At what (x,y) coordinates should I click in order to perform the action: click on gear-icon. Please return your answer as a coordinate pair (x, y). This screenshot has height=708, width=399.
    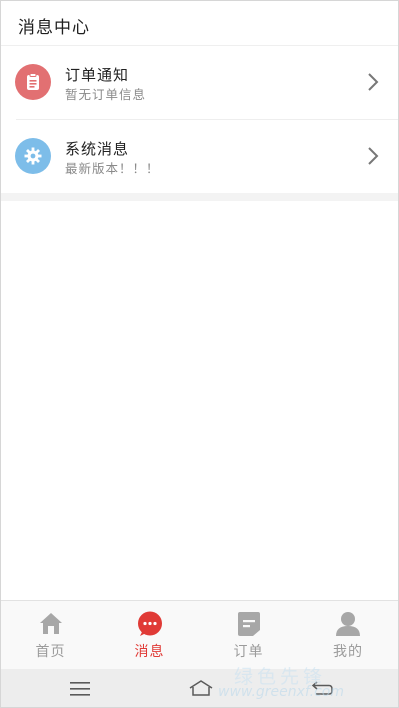
    Looking at the image, I should click on (33, 156).